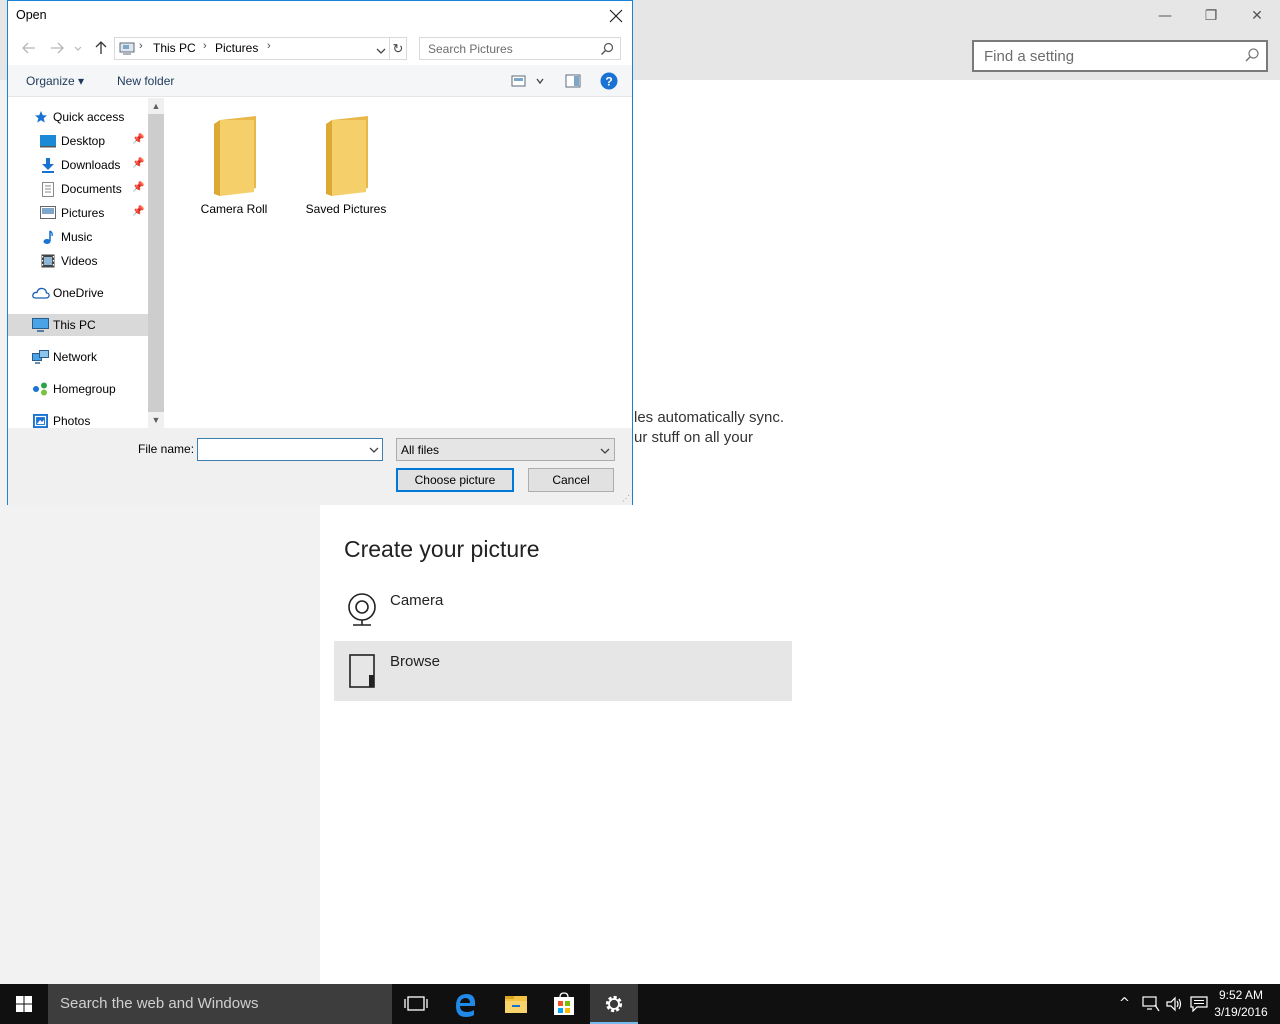  I want to click on refresh-icon: ↻, so click(398, 48).